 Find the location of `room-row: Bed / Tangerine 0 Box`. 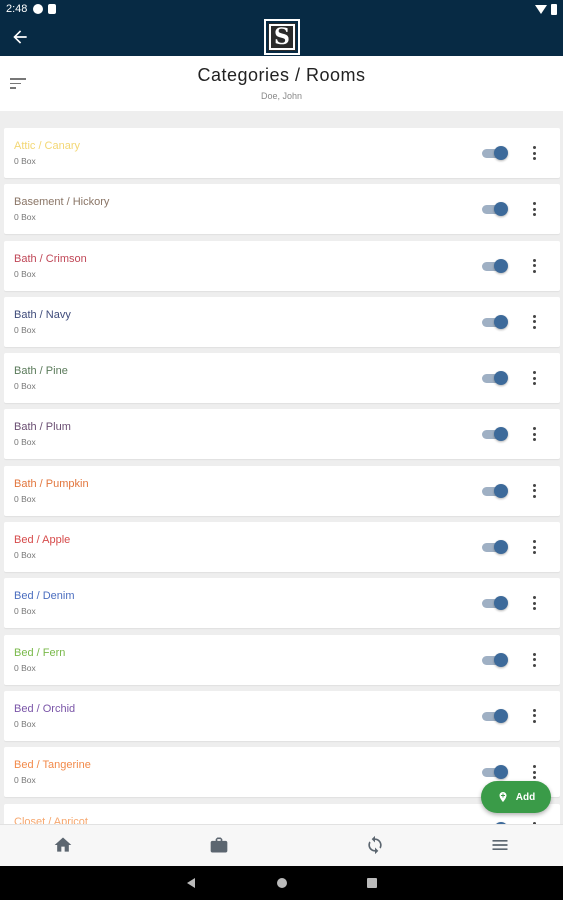

room-row: Bed / Tangerine 0 Box is located at coordinates (282, 772).